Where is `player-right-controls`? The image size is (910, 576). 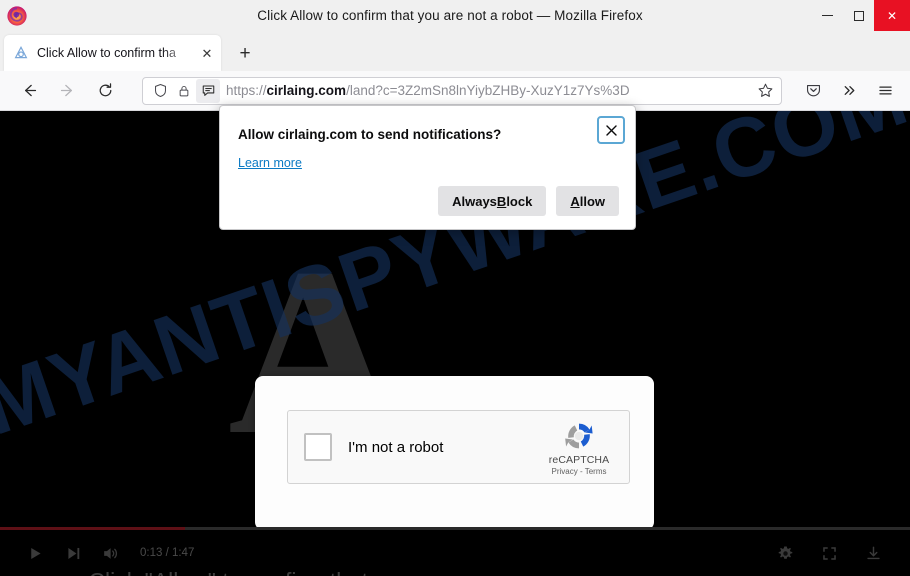 player-right-controls is located at coordinates (826, 553).